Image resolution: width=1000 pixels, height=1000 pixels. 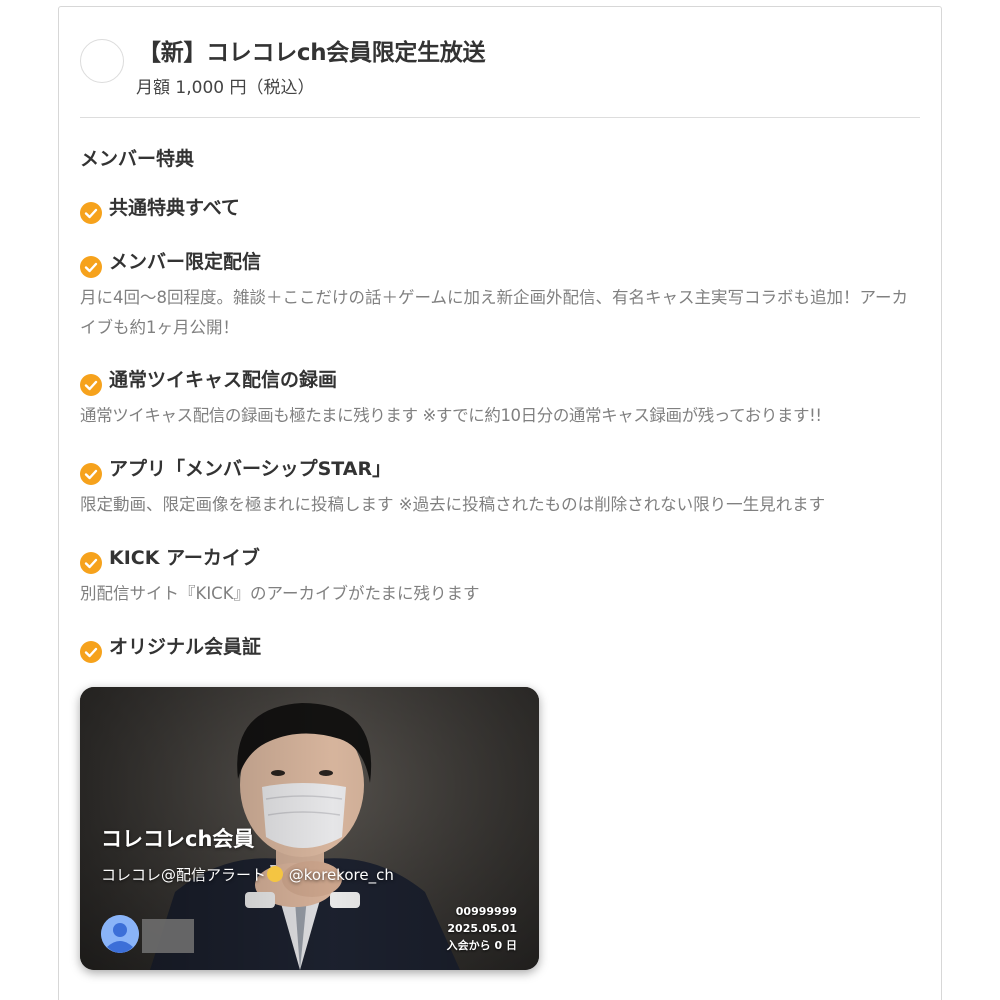 What do you see at coordinates (184, 558) in the screenshot?
I see `benefit-title: KICK アーカイブ` at bounding box center [184, 558].